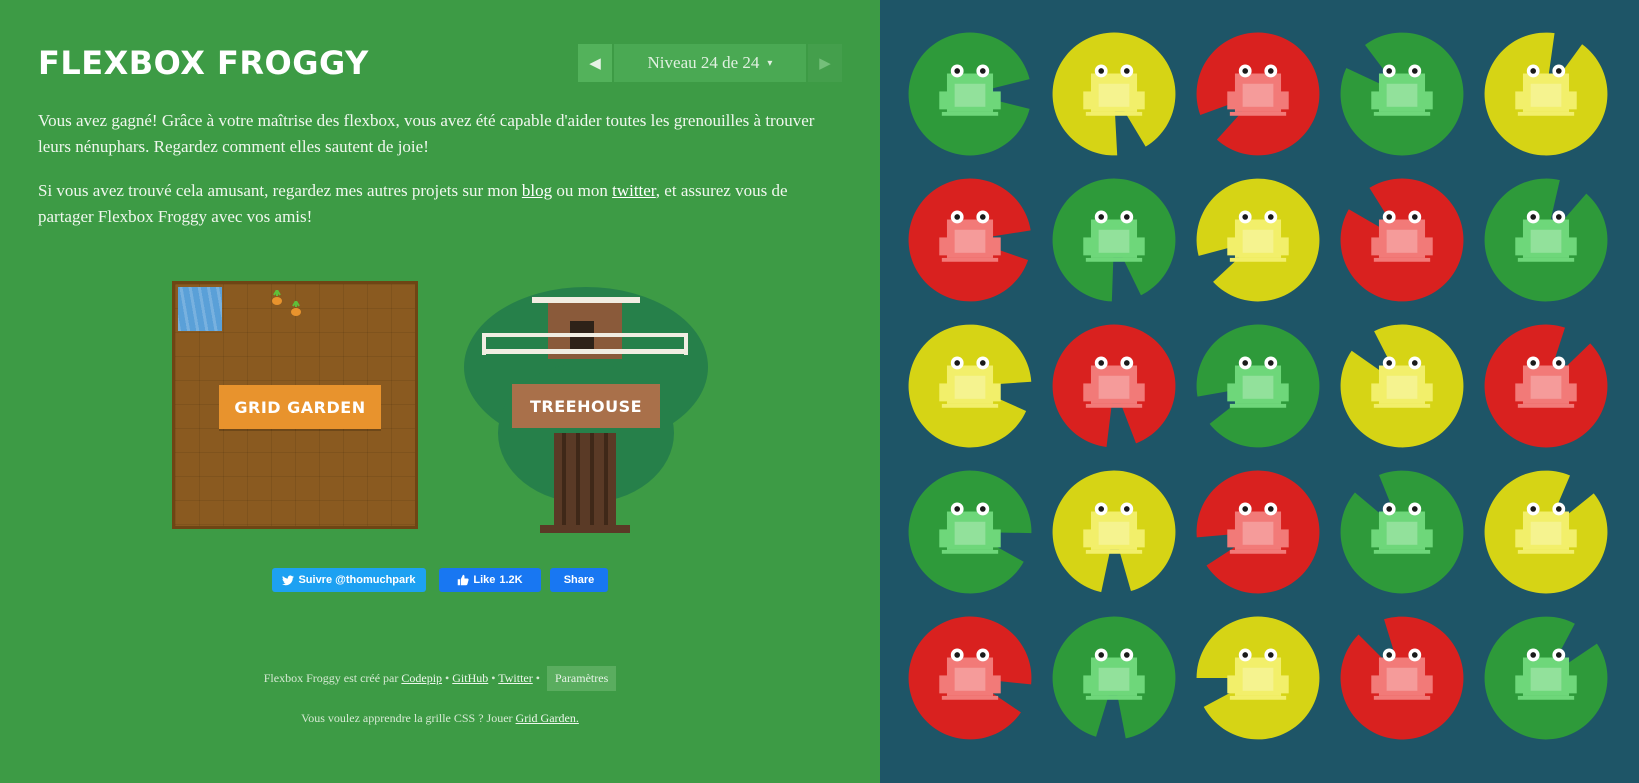 This screenshot has width=1639, height=783. What do you see at coordinates (200, 309) in the screenshot?
I see `water-tile` at bounding box center [200, 309].